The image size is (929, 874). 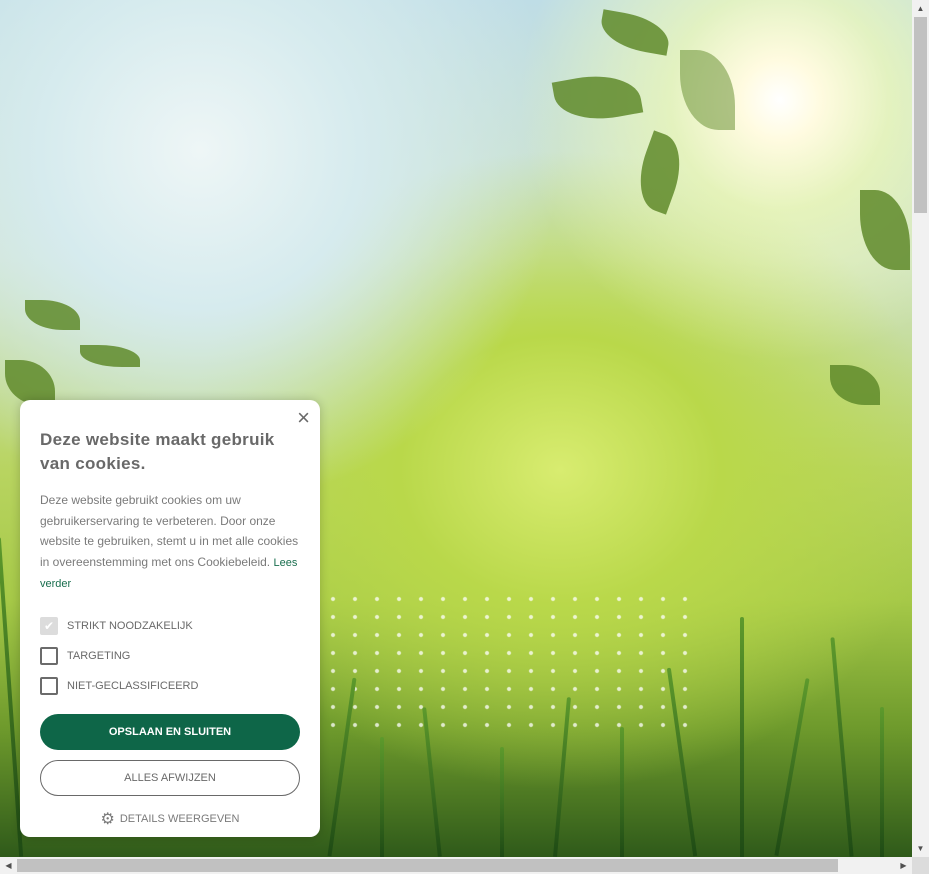 What do you see at coordinates (179, 818) in the screenshot?
I see `details-label: DETAILS WEERGEVEN` at bounding box center [179, 818].